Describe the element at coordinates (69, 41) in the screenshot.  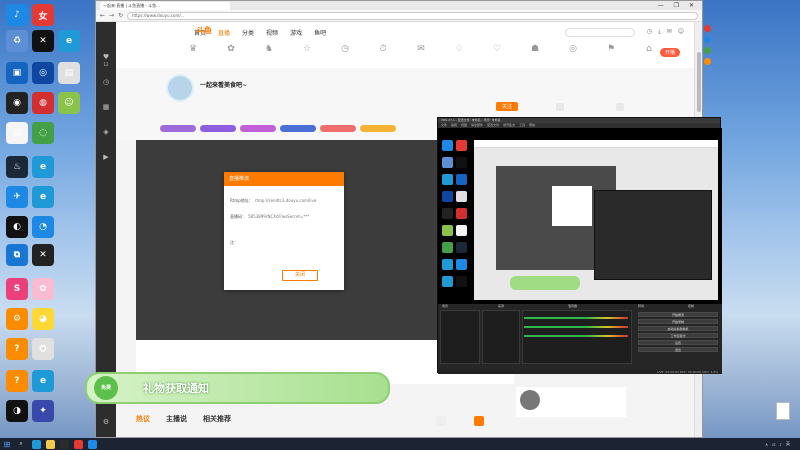
I see `edge-icon: e` at that location.